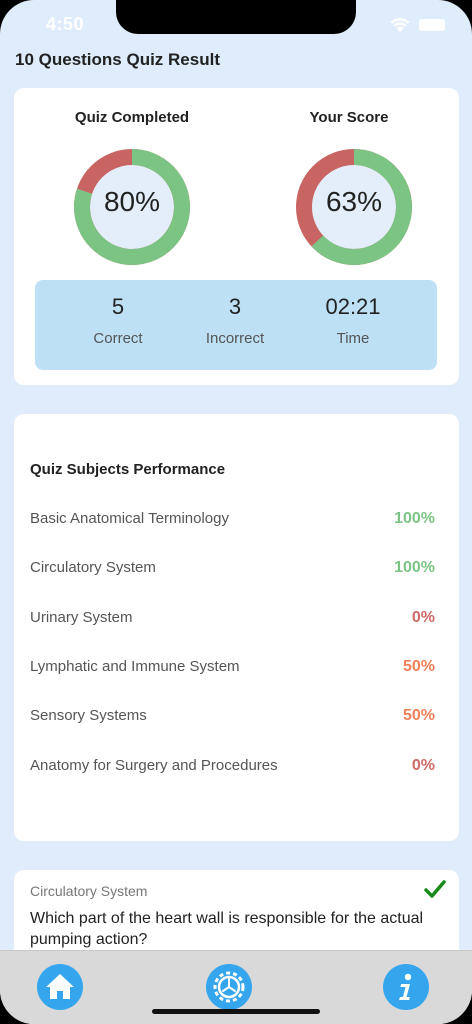 The width and height of the screenshot is (472, 1024). What do you see at coordinates (118, 338) in the screenshot?
I see `stat-correct-label: Correct` at bounding box center [118, 338].